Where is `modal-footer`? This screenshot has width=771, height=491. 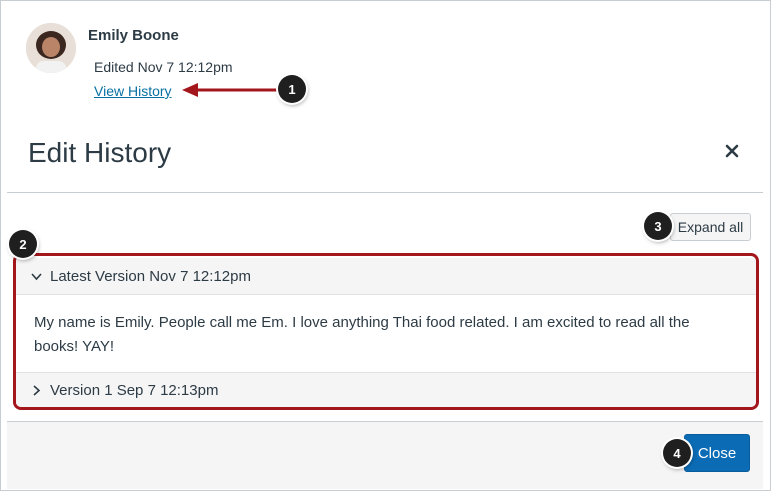 modal-footer is located at coordinates (385, 455).